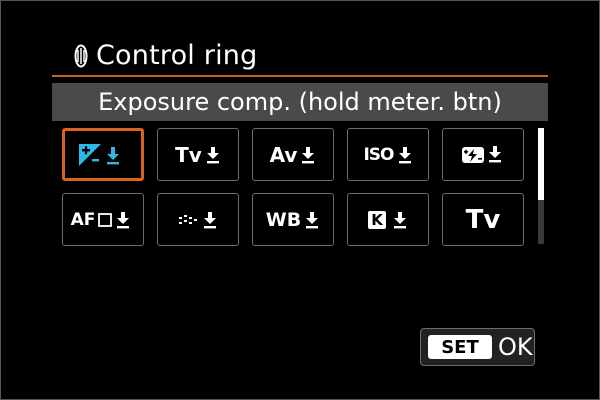 This screenshot has height=400, width=600. What do you see at coordinates (99, 154) in the screenshot?
I see `exposure-compensation-icon` at bounding box center [99, 154].